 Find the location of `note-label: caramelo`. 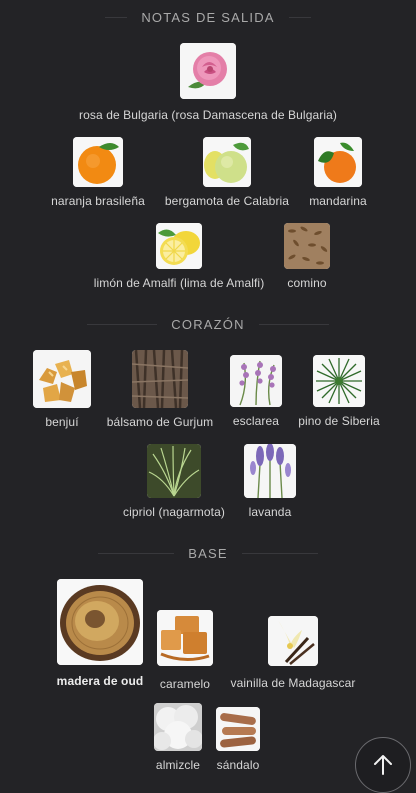

note-label: caramelo is located at coordinates (185, 684).